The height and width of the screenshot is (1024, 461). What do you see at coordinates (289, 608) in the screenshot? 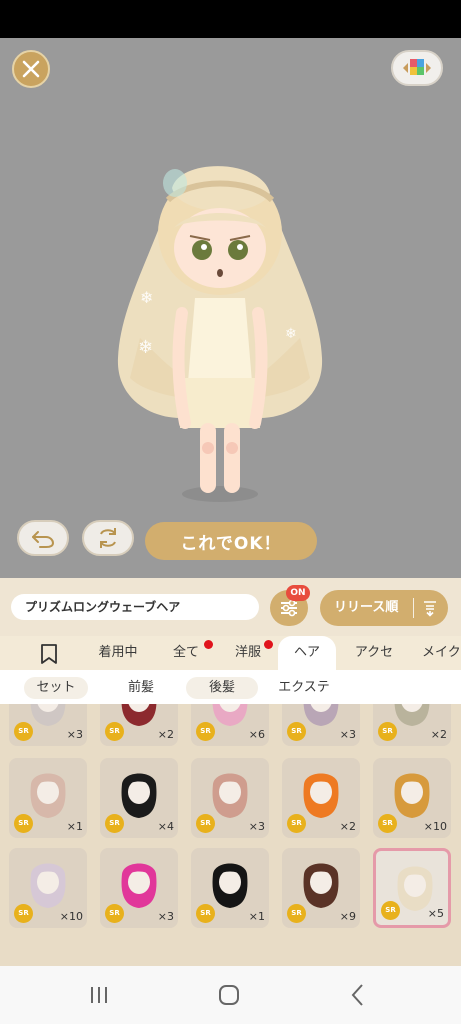
I see `sliders-icon` at bounding box center [289, 608].